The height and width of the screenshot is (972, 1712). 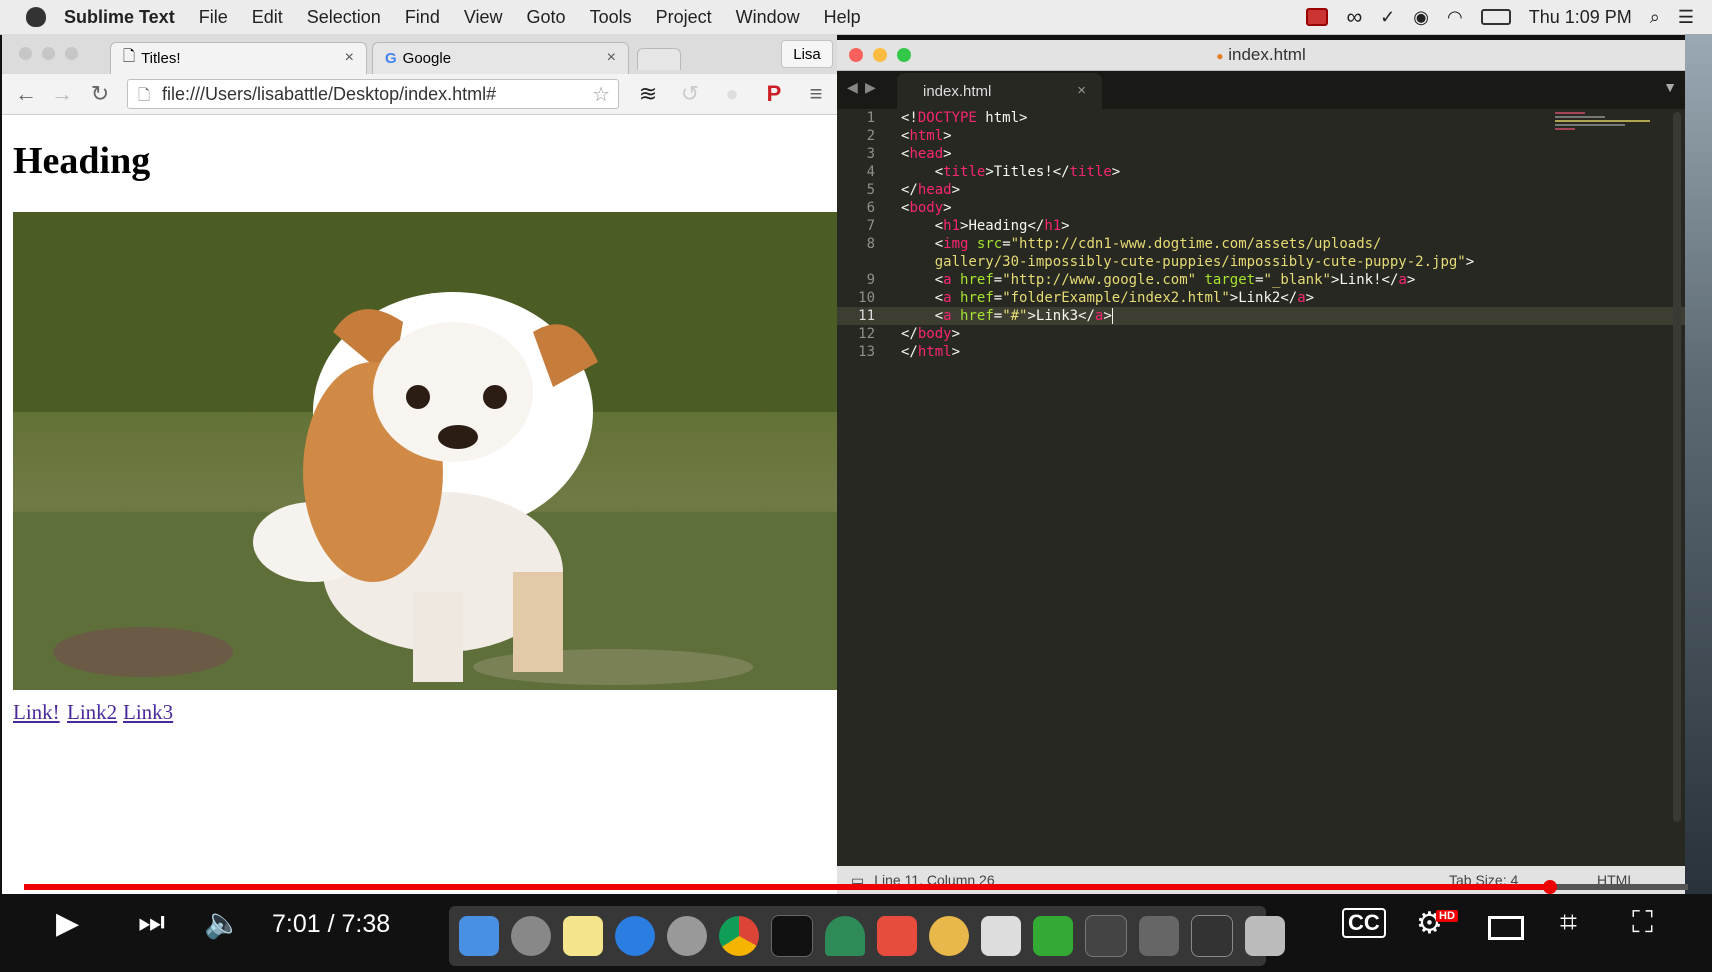 I want to click on slides-icon, so click(x=897, y=936).